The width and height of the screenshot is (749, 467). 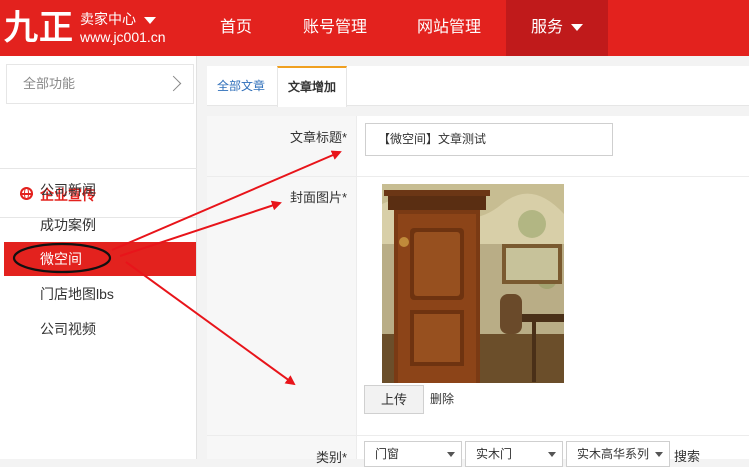 I want to click on sidebar-item-micro-space: 微空间, so click(x=100, y=259).